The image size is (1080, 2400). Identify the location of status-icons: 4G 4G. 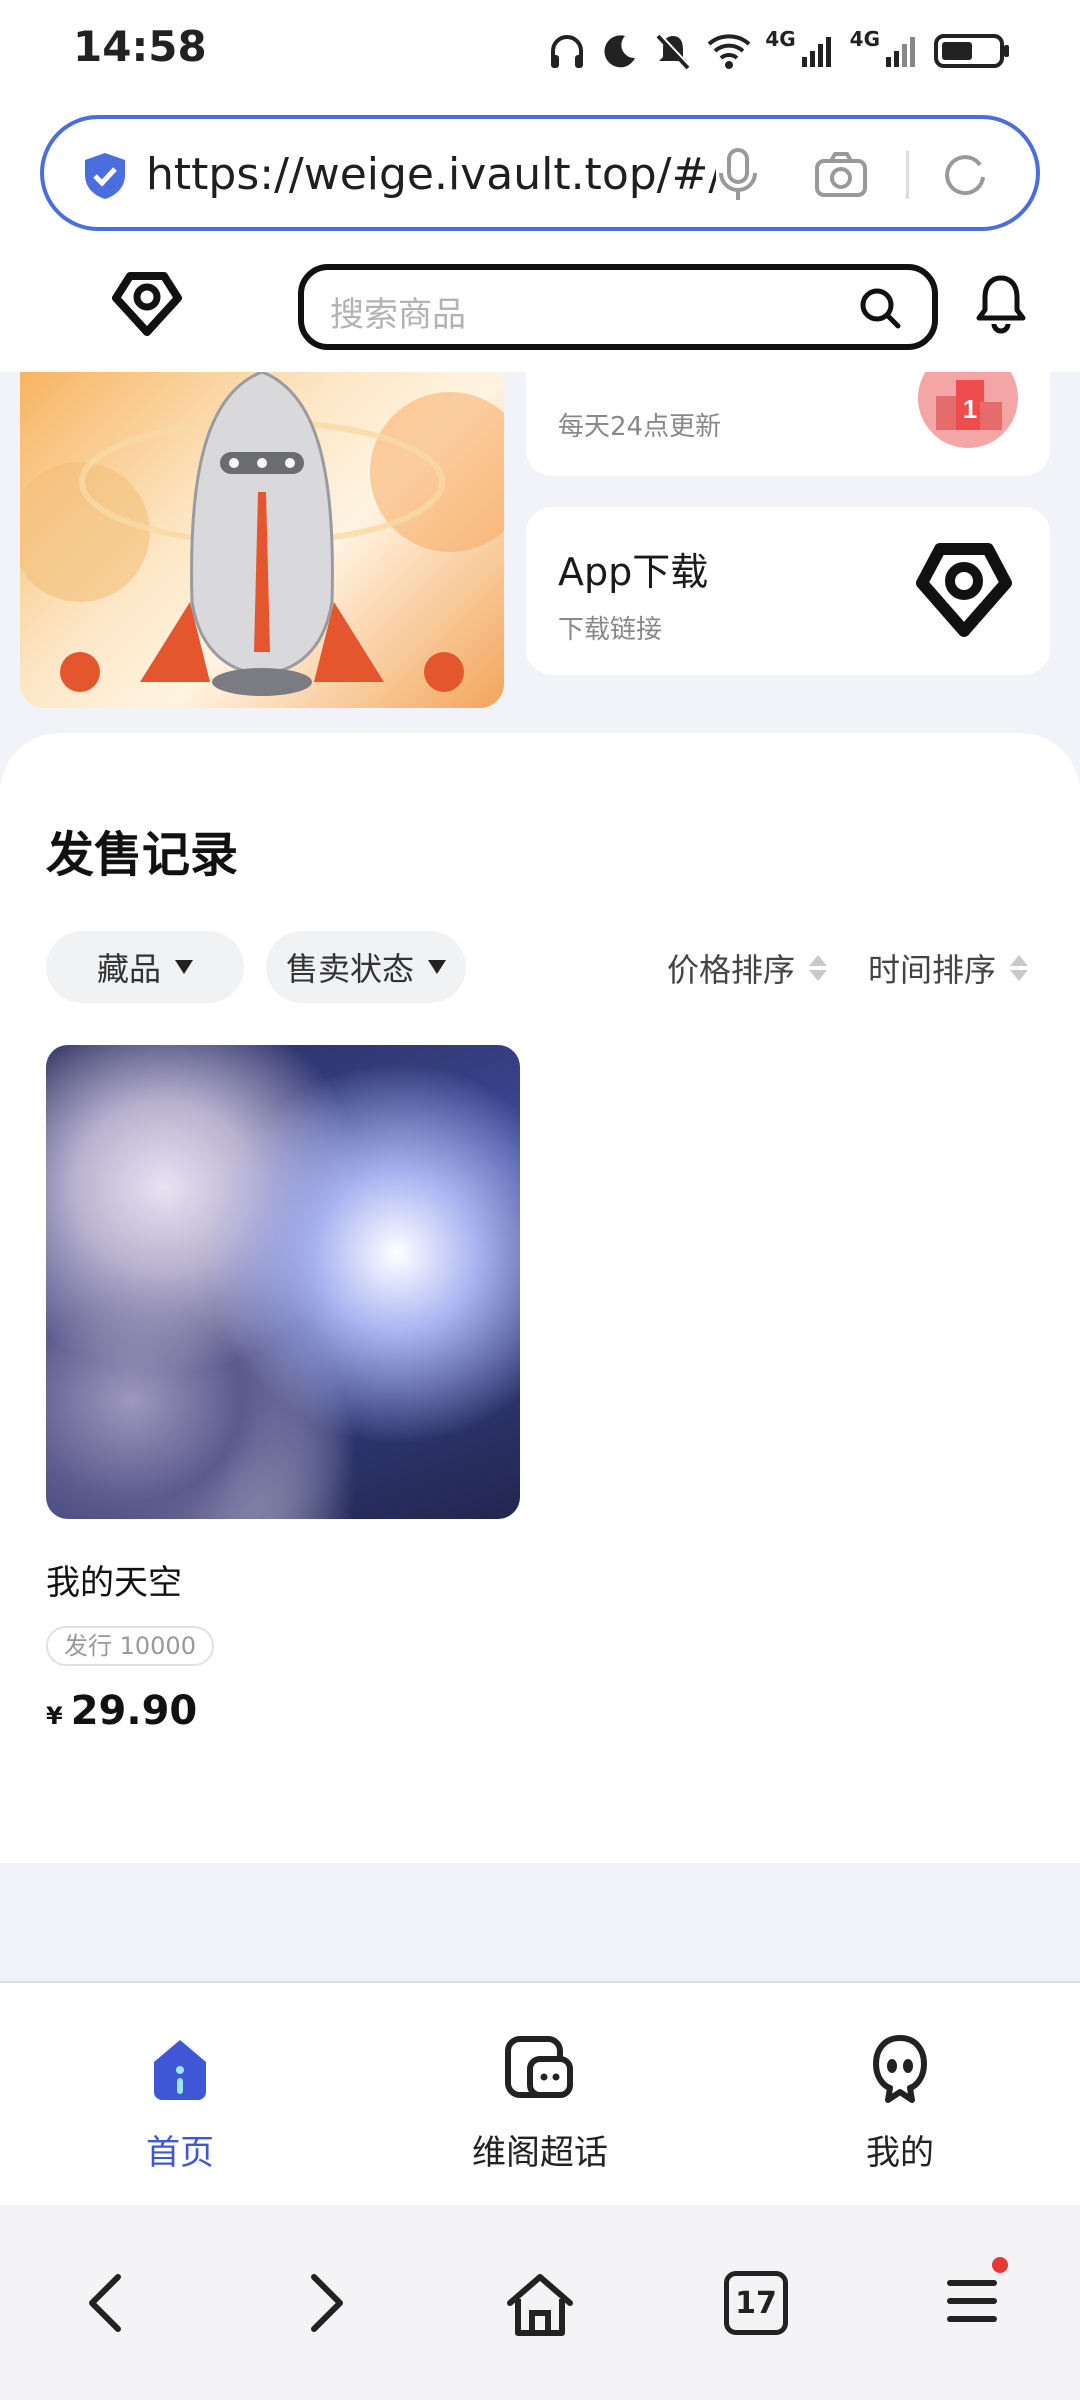
(778, 51).